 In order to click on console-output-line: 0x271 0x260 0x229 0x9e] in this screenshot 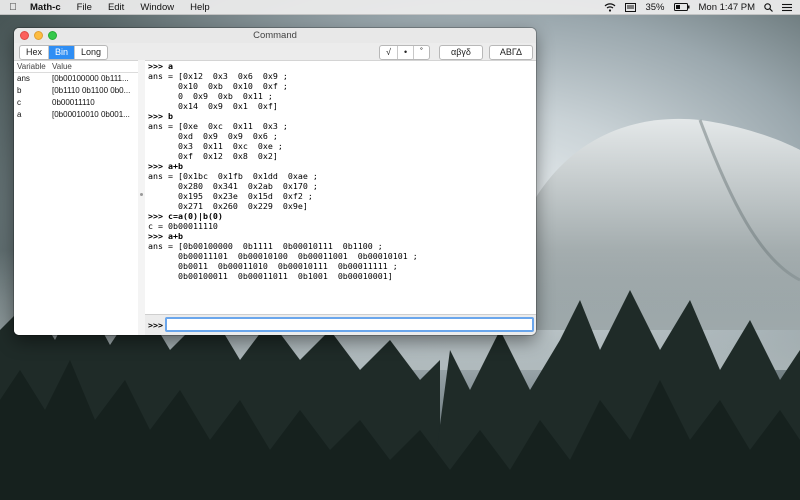, I will do `click(228, 206)`.